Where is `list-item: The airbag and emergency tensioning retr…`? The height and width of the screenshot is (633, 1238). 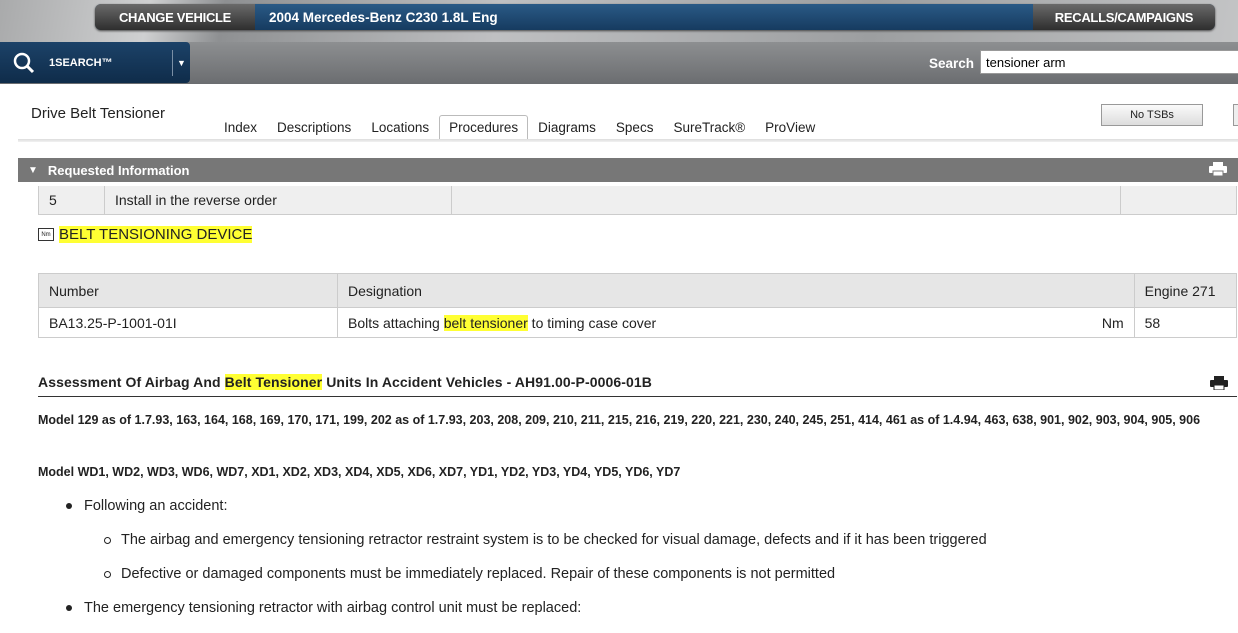 list-item: The airbag and emergency tensioning retr… is located at coordinates (545, 540).